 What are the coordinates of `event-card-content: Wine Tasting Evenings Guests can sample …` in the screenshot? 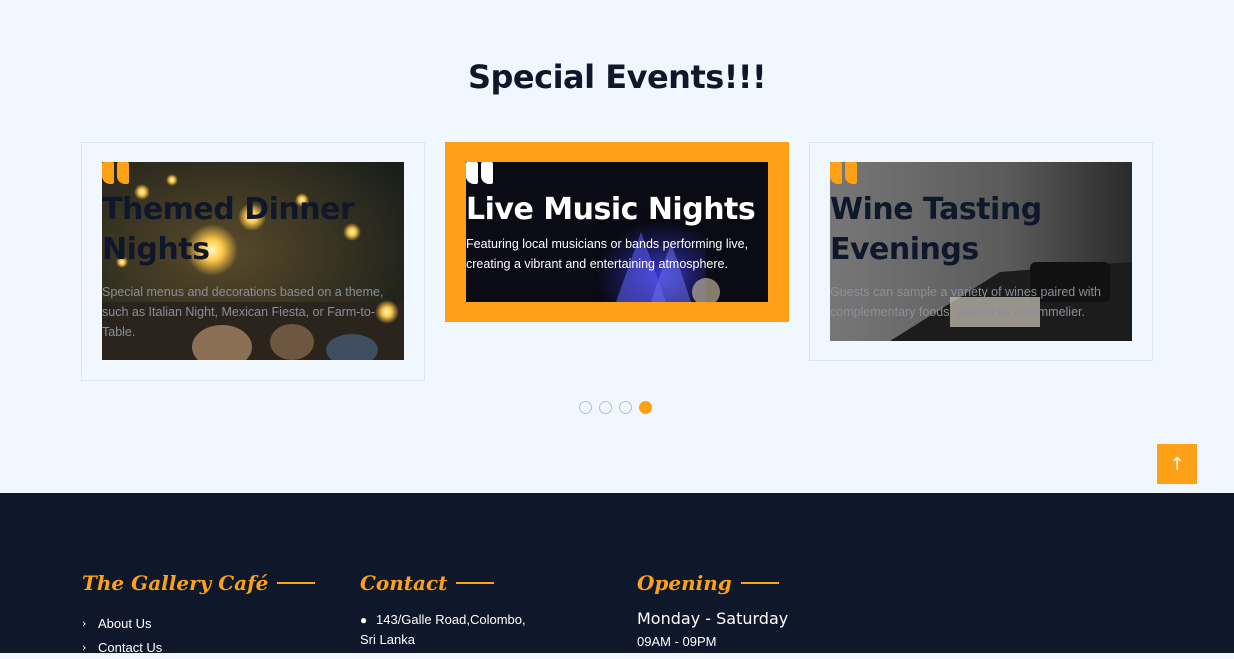 It's located at (981, 242).